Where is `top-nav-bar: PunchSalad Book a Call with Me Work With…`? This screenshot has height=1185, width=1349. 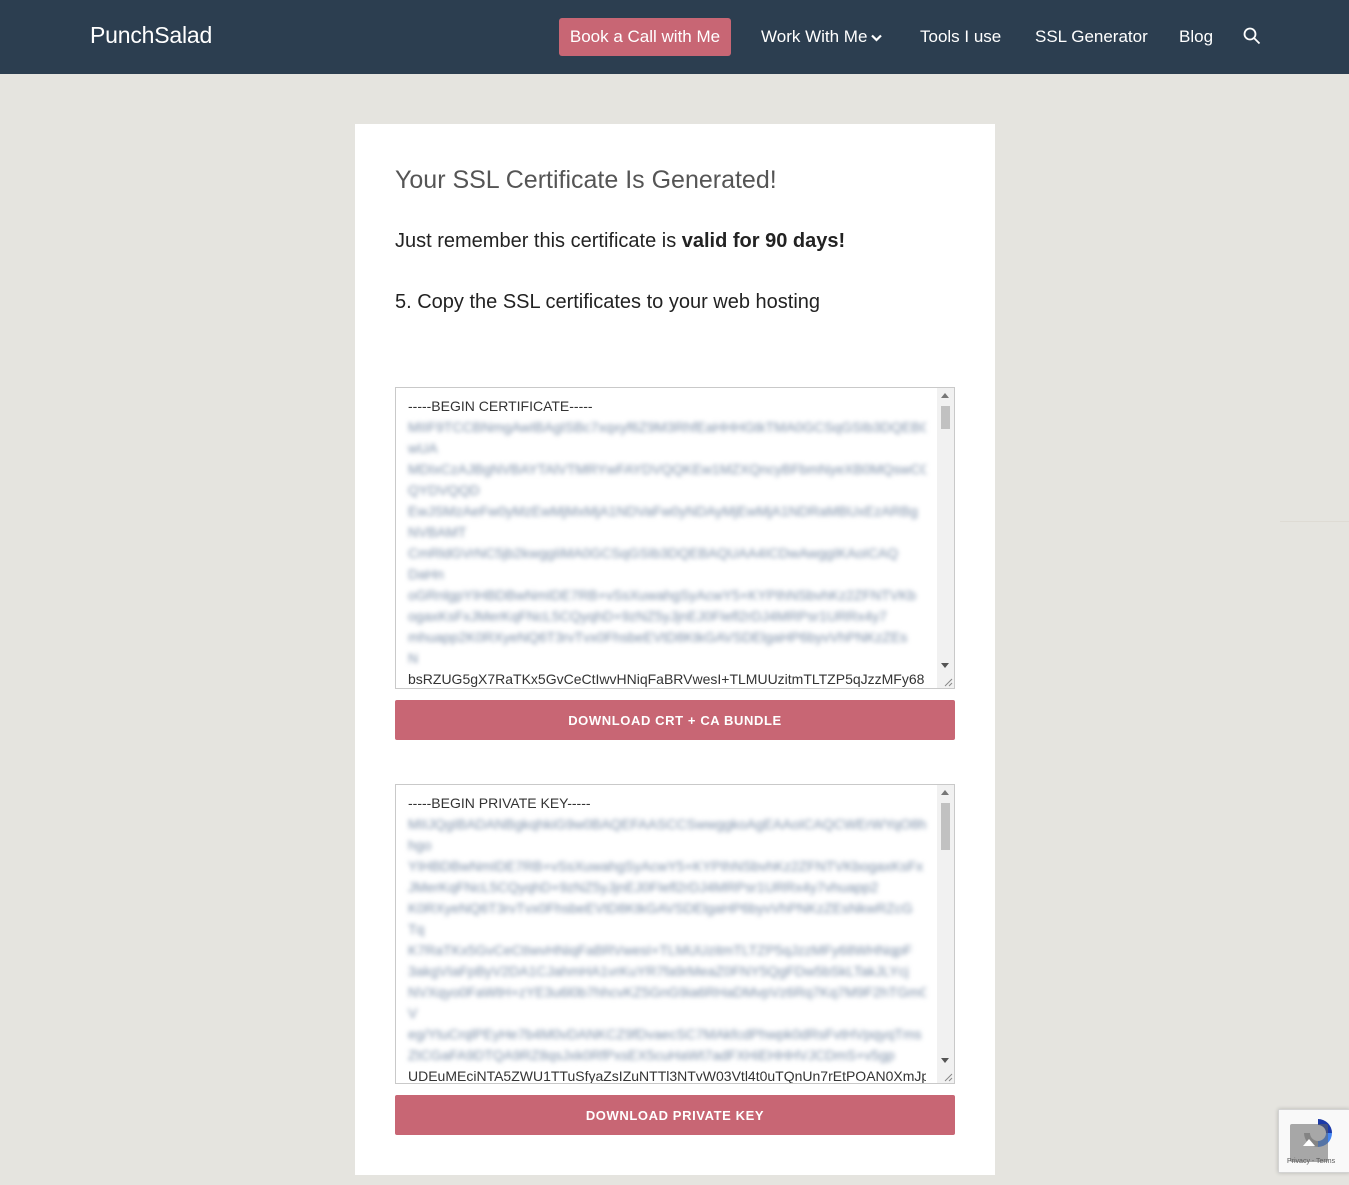 top-nav-bar: PunchSalad Book a Call with Me Work With… is located at coordinates (674, 37).